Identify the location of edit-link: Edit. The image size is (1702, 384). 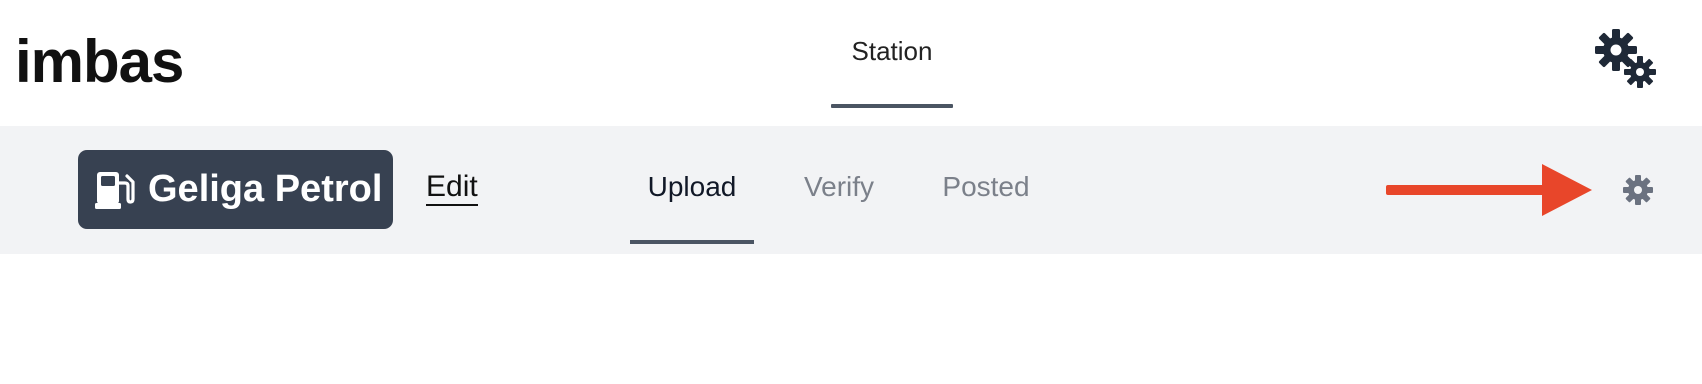
(452, 188).